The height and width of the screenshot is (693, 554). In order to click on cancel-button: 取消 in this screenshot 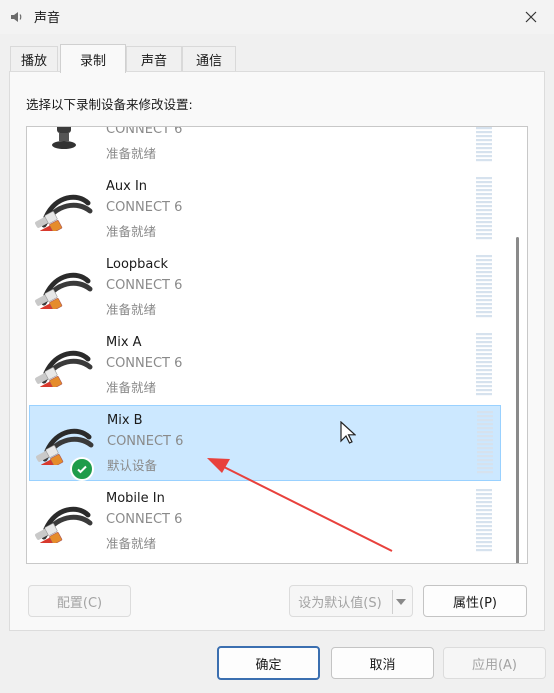, I will do `click(382, 663)`.